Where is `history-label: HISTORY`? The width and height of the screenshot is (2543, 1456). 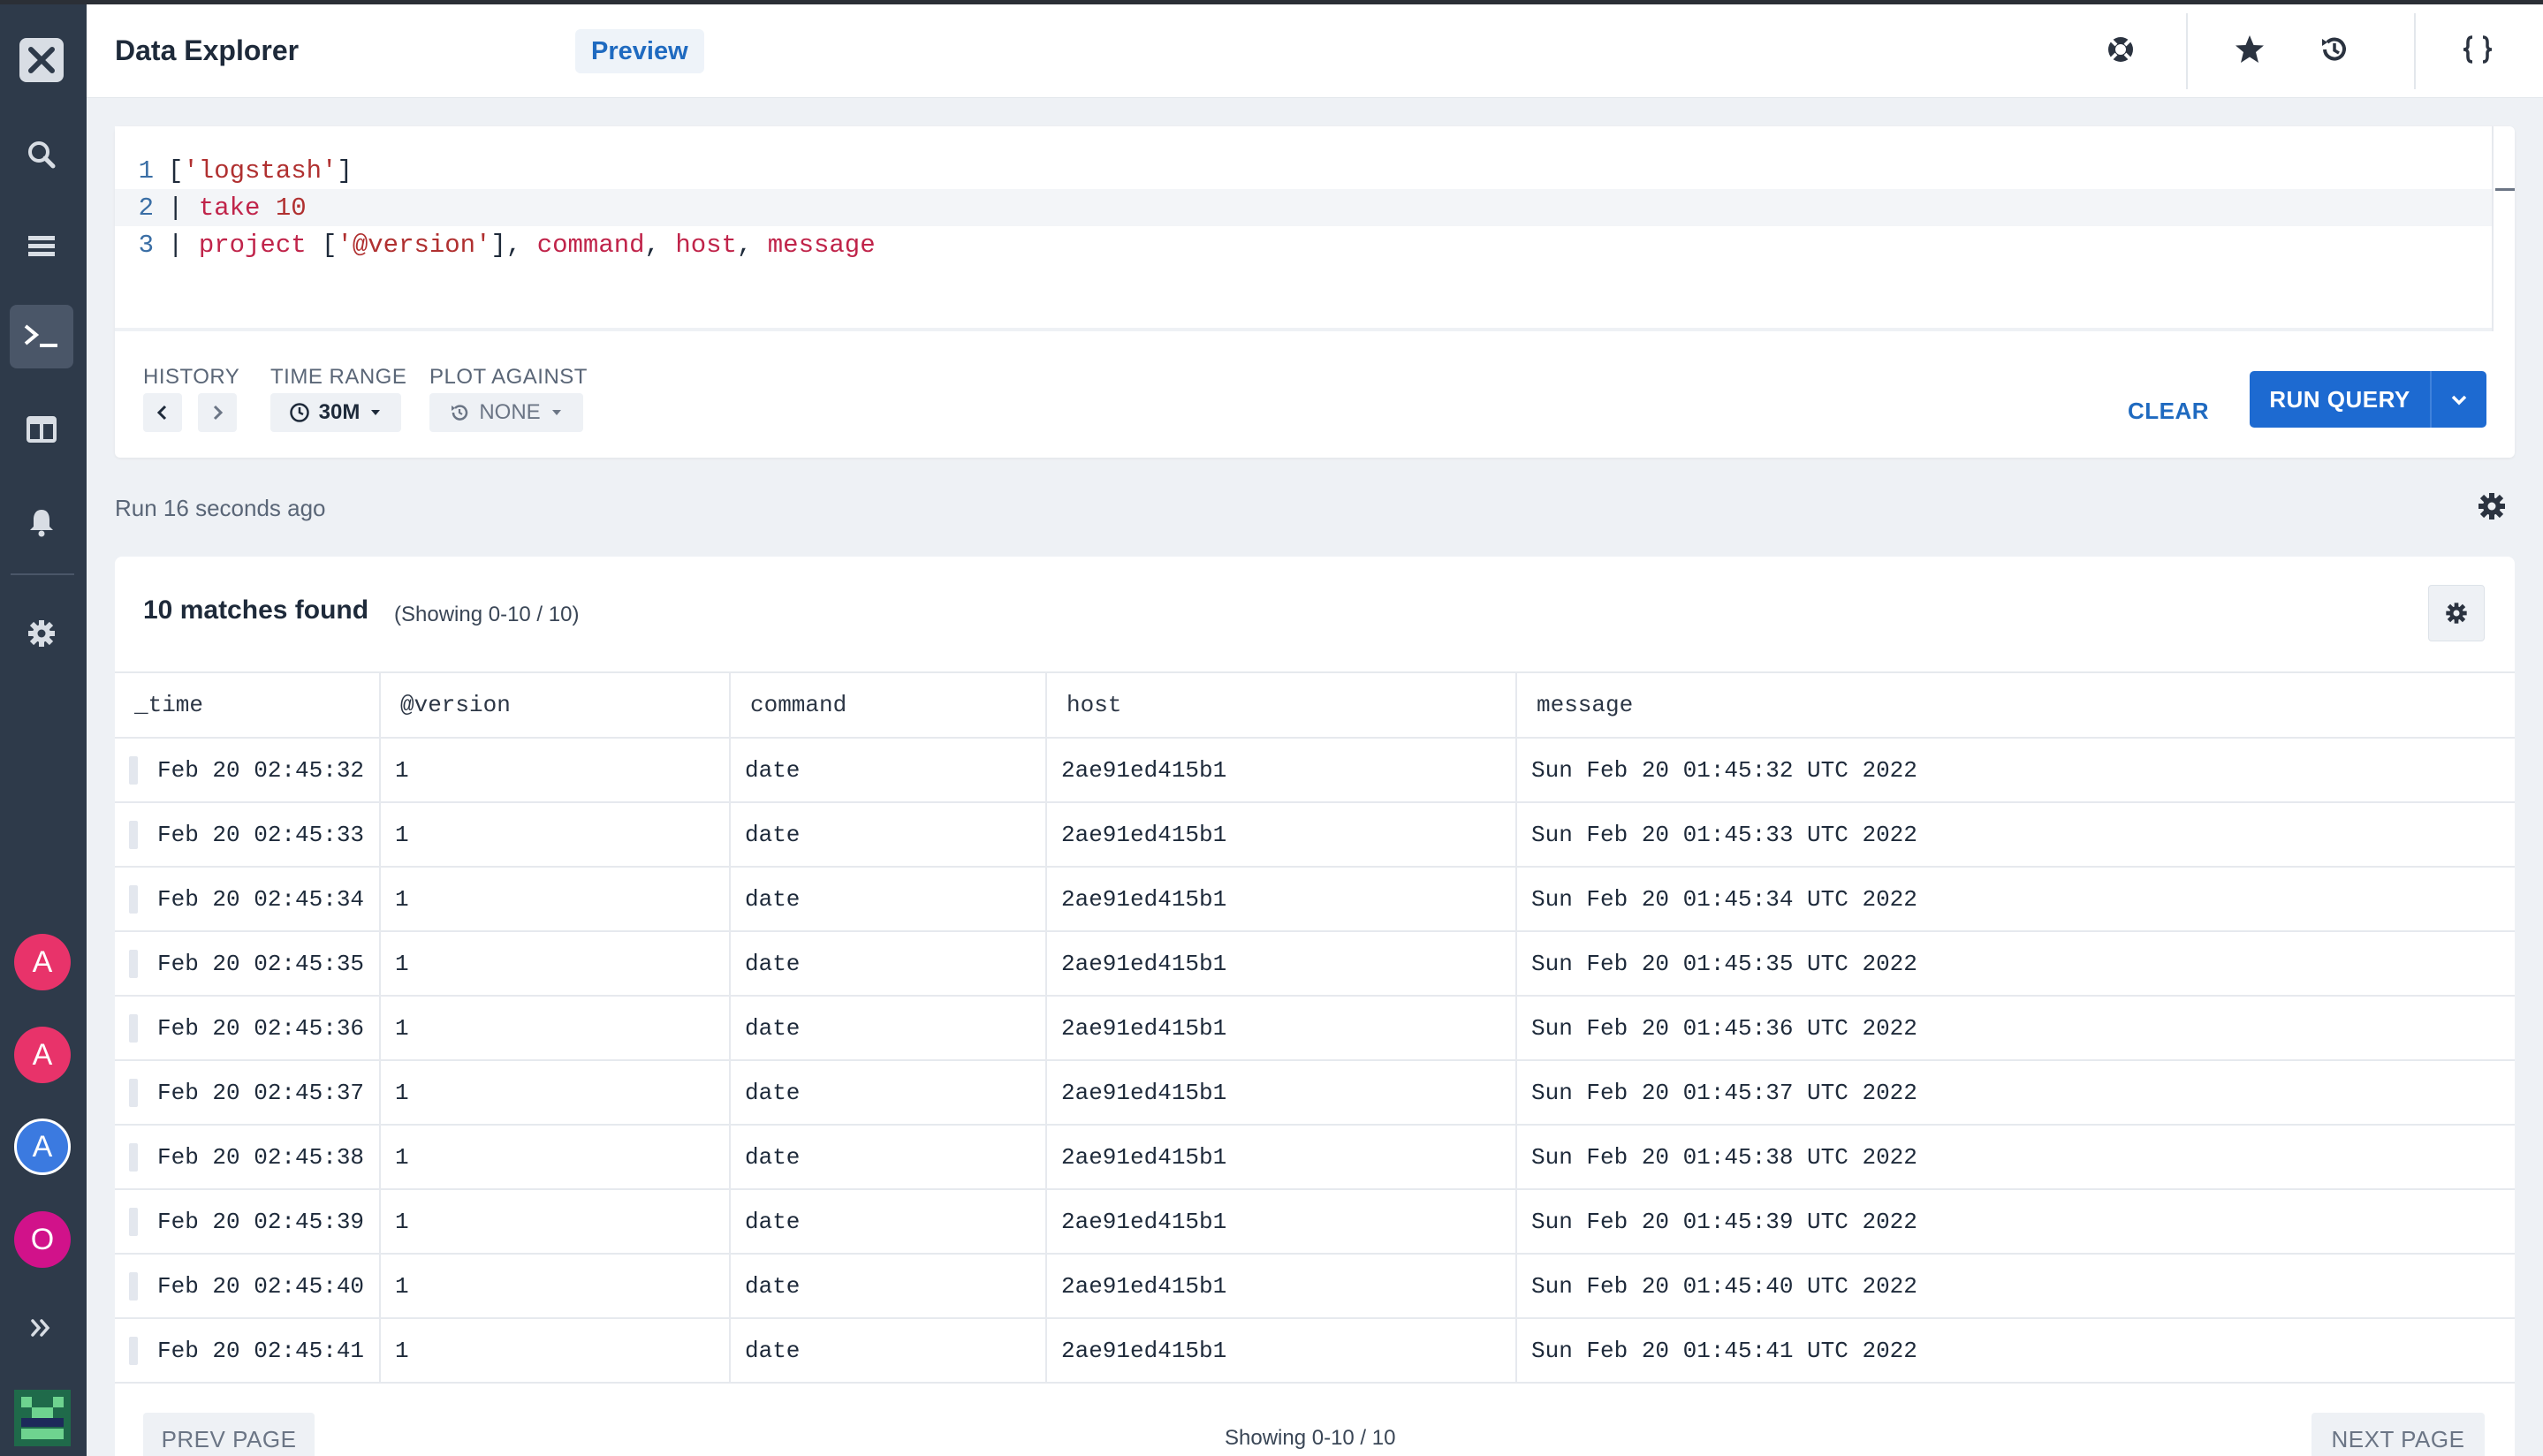
history-label: HISTORY is located at coordinates (191, 377).